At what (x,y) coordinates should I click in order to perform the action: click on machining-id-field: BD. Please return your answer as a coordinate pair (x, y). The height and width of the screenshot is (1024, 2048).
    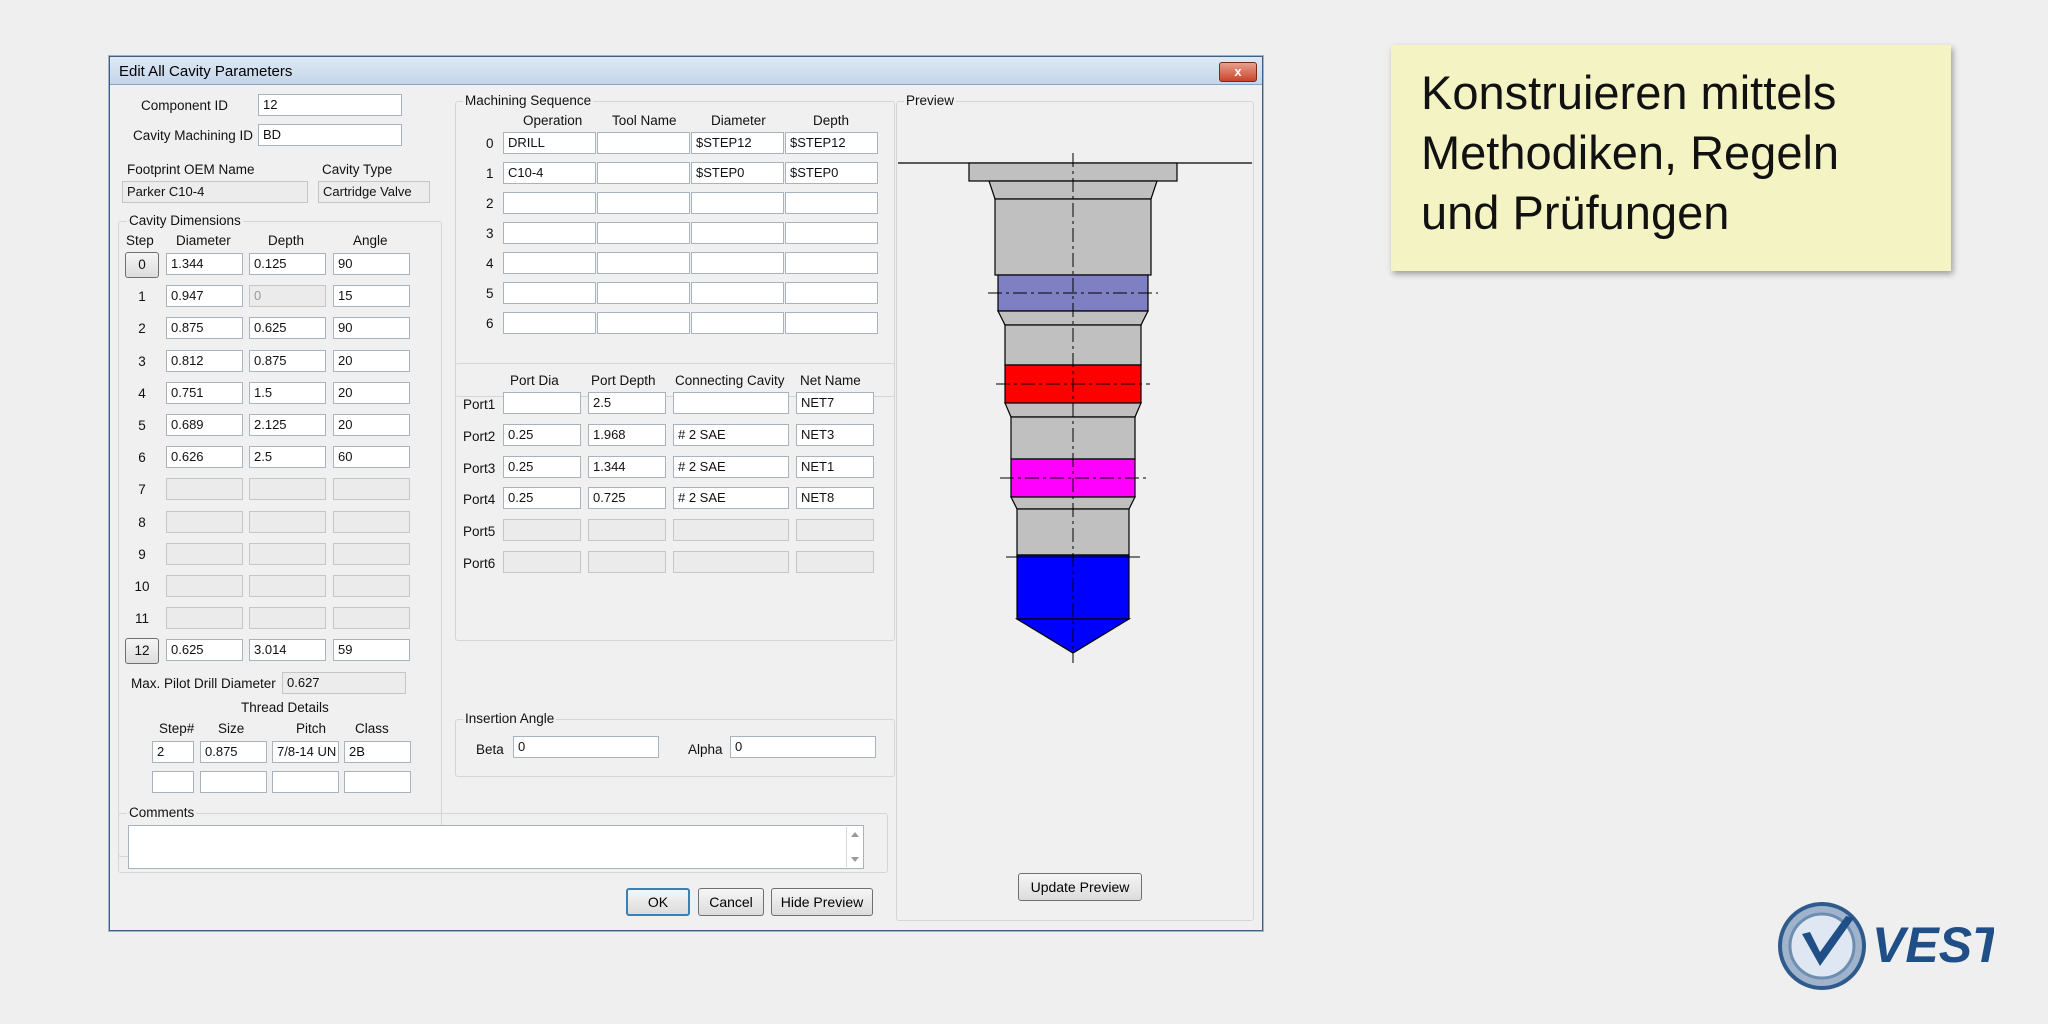
    Looking at the image, I should click on (330, 135).